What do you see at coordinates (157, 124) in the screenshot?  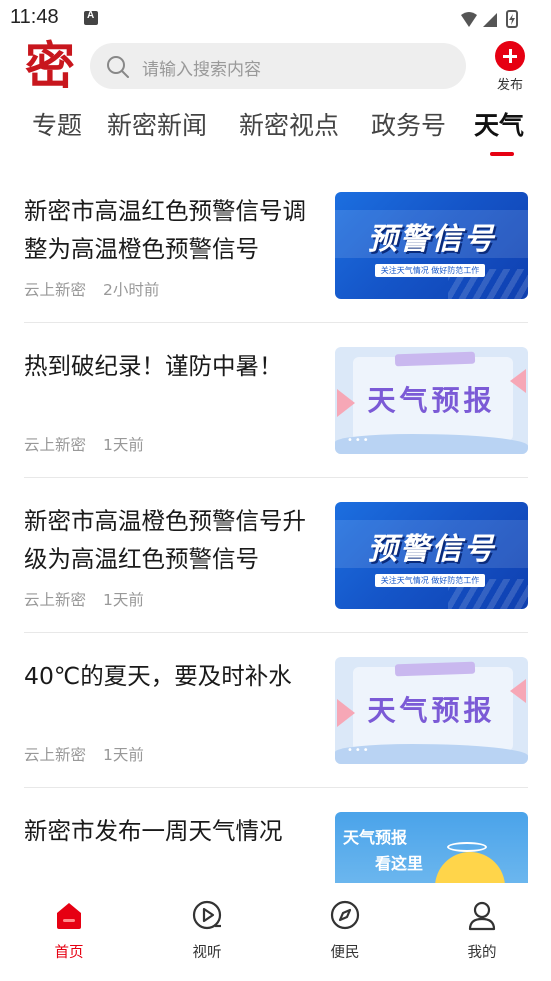 I see `tab-xinmi-news: 新密新闻` at bounding box center [157, 124].